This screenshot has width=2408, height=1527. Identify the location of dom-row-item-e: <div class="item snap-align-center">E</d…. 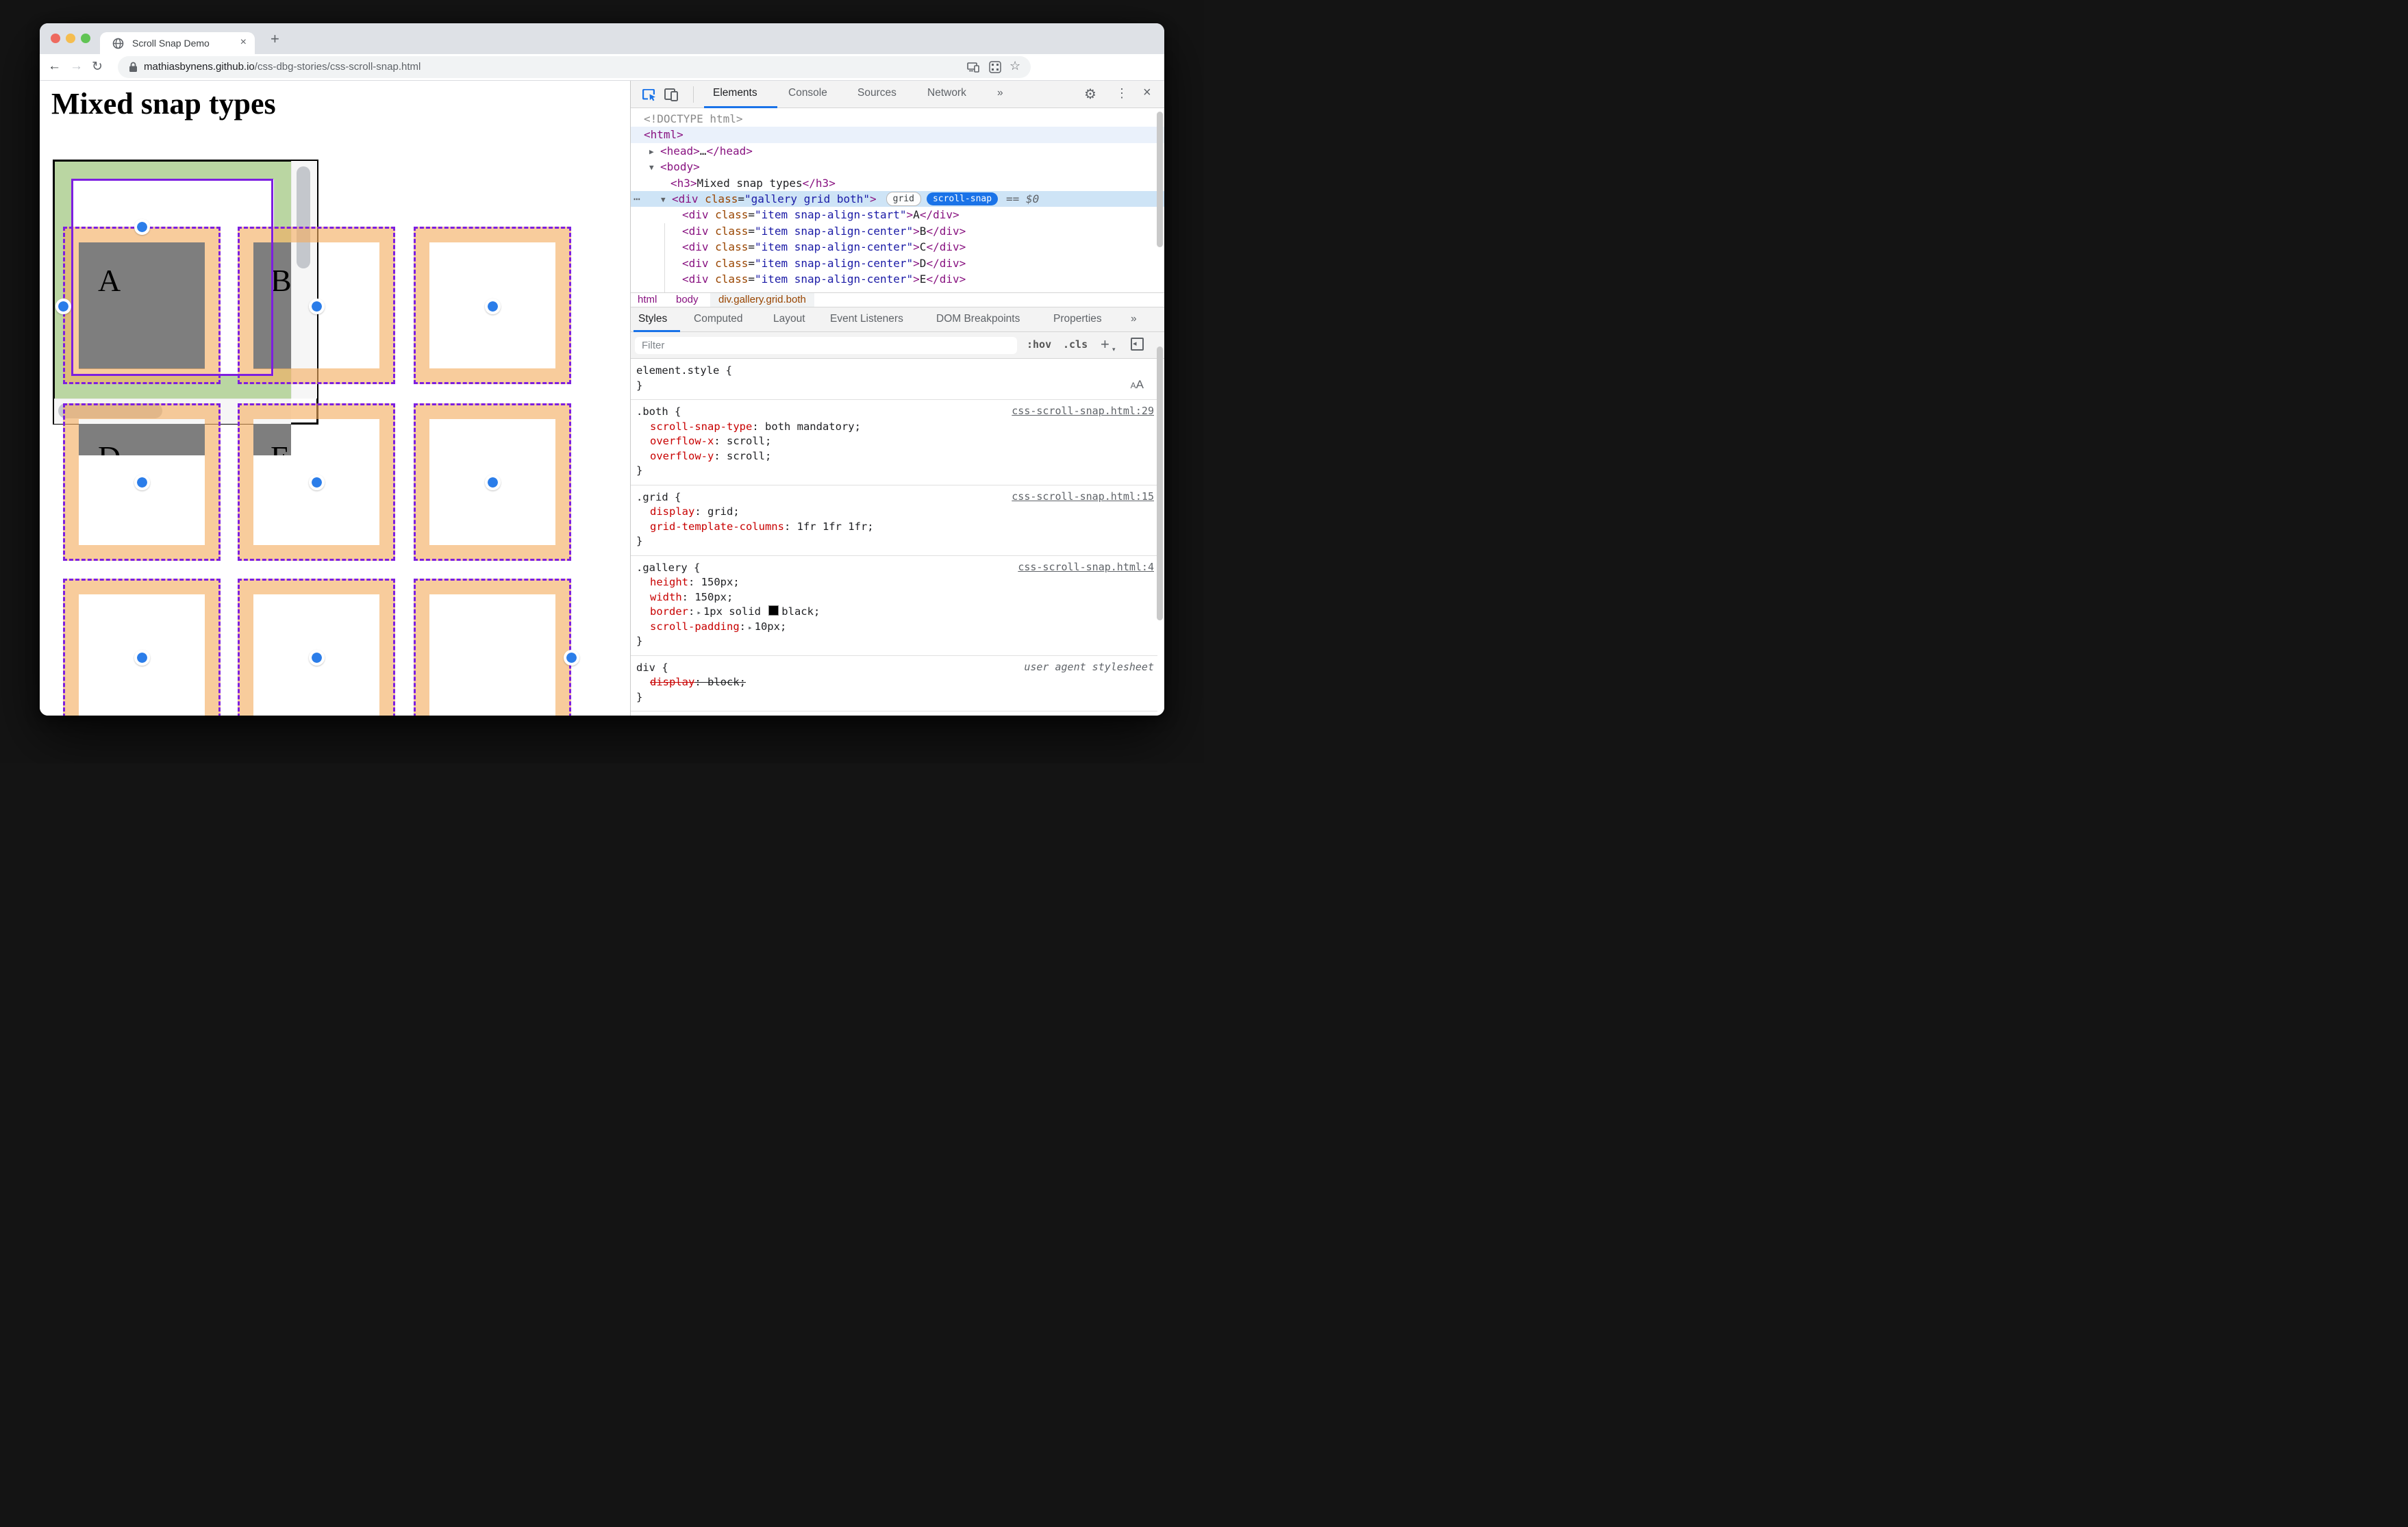
(897, 279).